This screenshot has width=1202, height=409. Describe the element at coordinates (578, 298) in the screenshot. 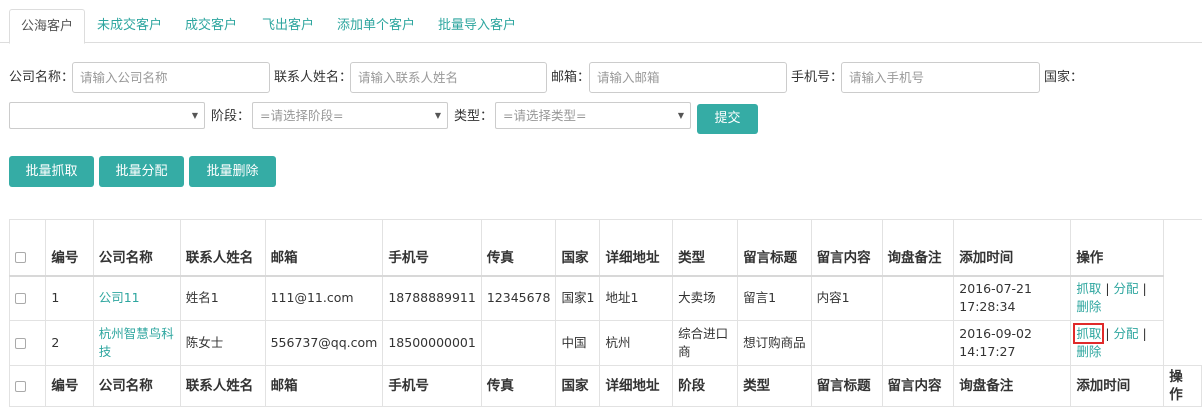

I see `cell-country: 国家1` at that location.